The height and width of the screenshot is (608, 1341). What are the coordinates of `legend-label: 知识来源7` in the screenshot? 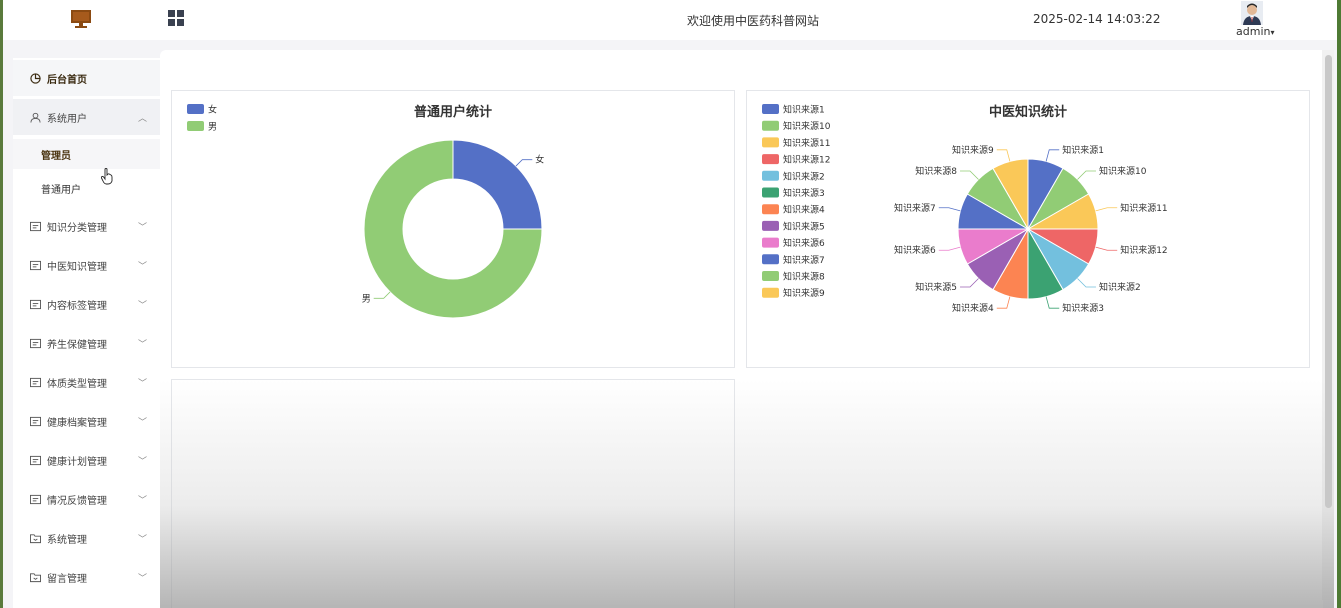 It's located at (804, 260).